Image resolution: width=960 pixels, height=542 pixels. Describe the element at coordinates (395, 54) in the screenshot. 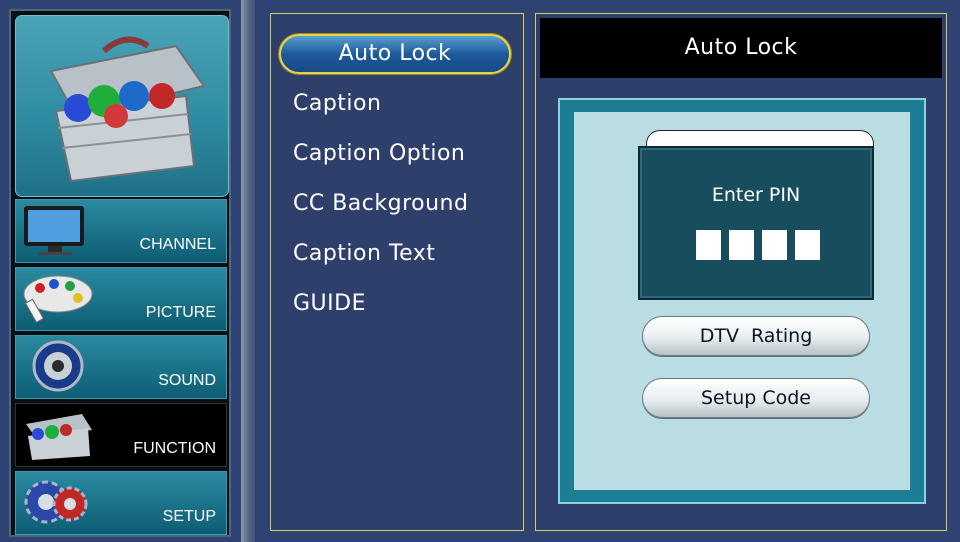

I see `menu-item-auto-lock: Auto Lock` at that location.